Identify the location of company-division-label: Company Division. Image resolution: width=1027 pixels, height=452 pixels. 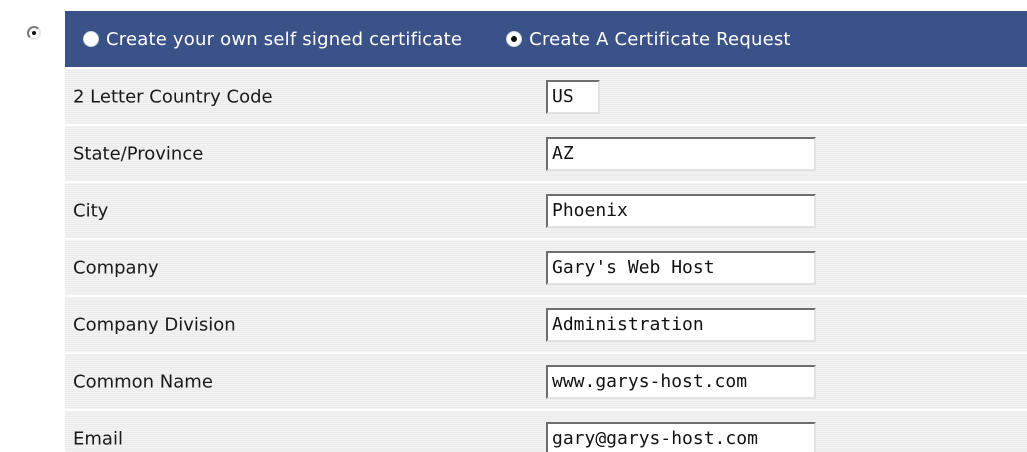
(154, 324).